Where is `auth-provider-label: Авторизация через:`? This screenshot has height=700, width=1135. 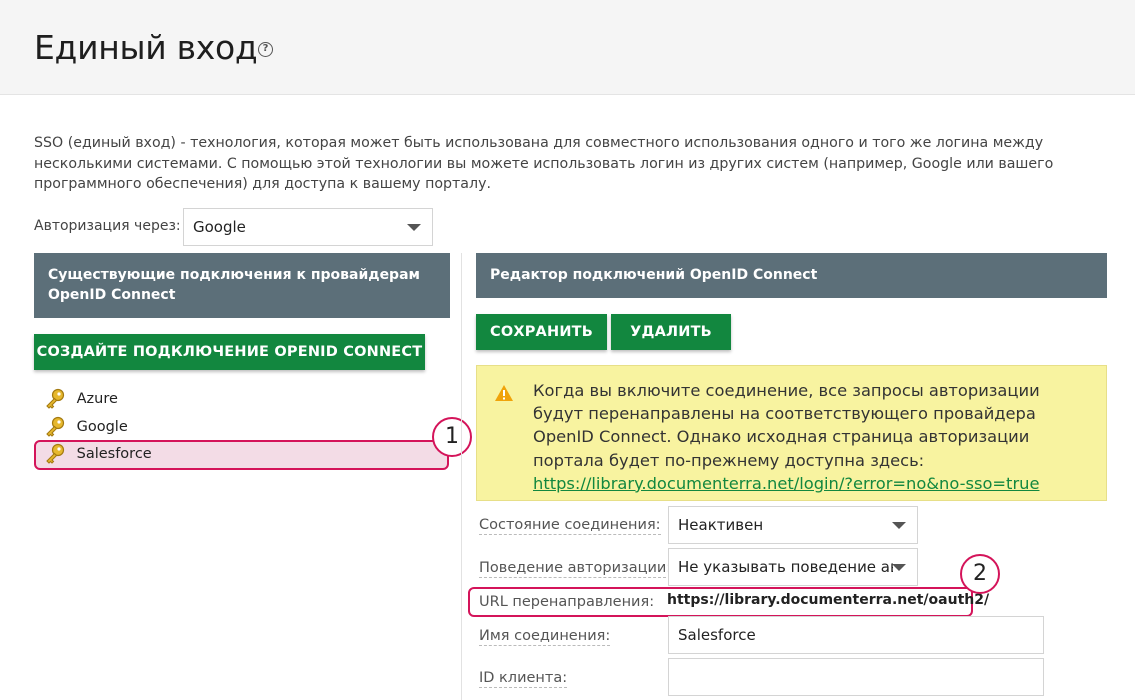
auth-provider-label: Авторизация через: is located at coordinates (107, 226).